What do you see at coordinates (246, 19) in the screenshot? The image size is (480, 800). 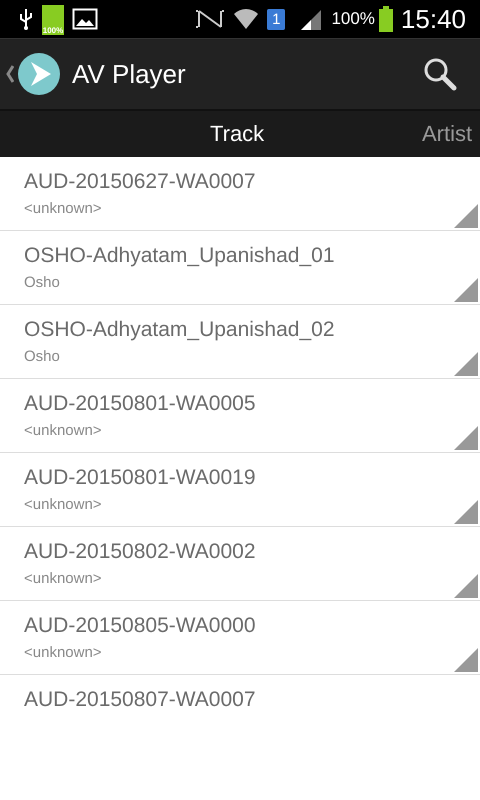 I see `wifi-icon` at bounding box center [246, 19].